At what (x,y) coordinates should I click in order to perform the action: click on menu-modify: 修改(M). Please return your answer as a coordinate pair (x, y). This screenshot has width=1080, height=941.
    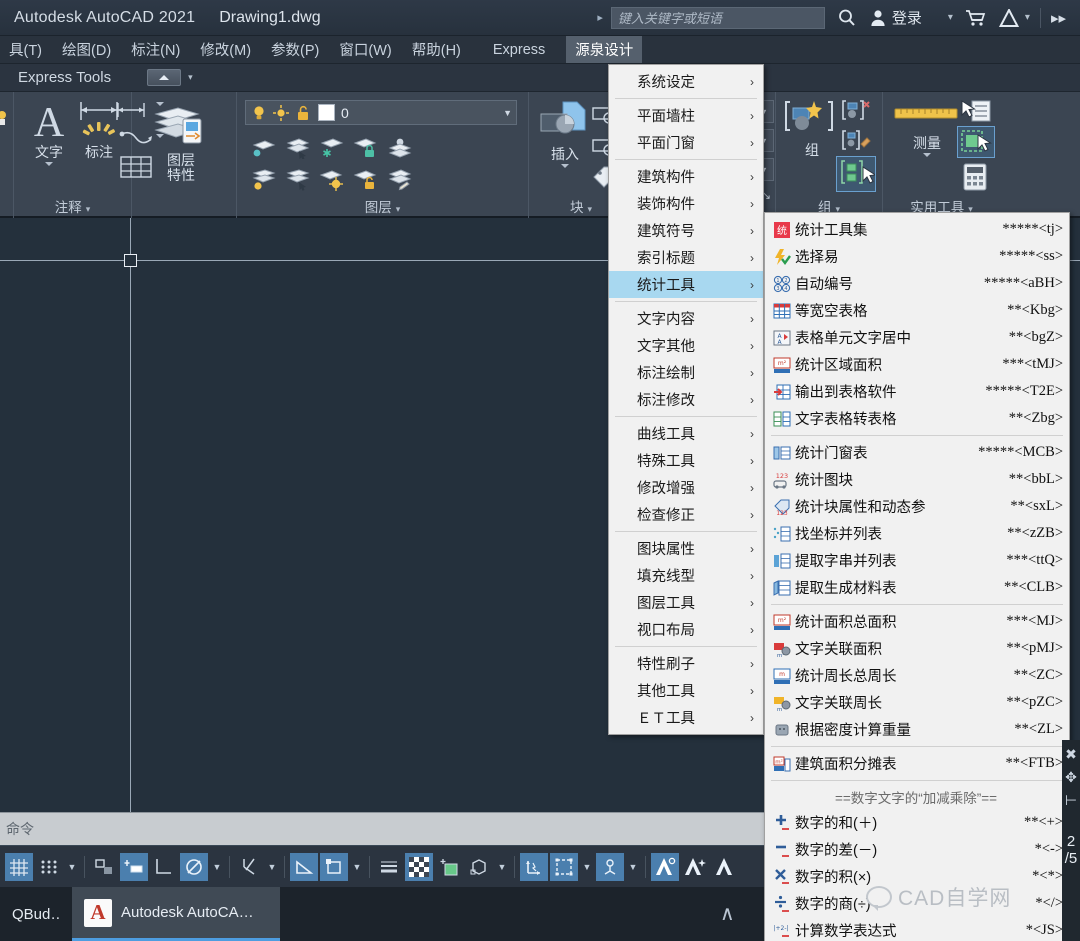
    Looking at the image, I should click on (225, 49).